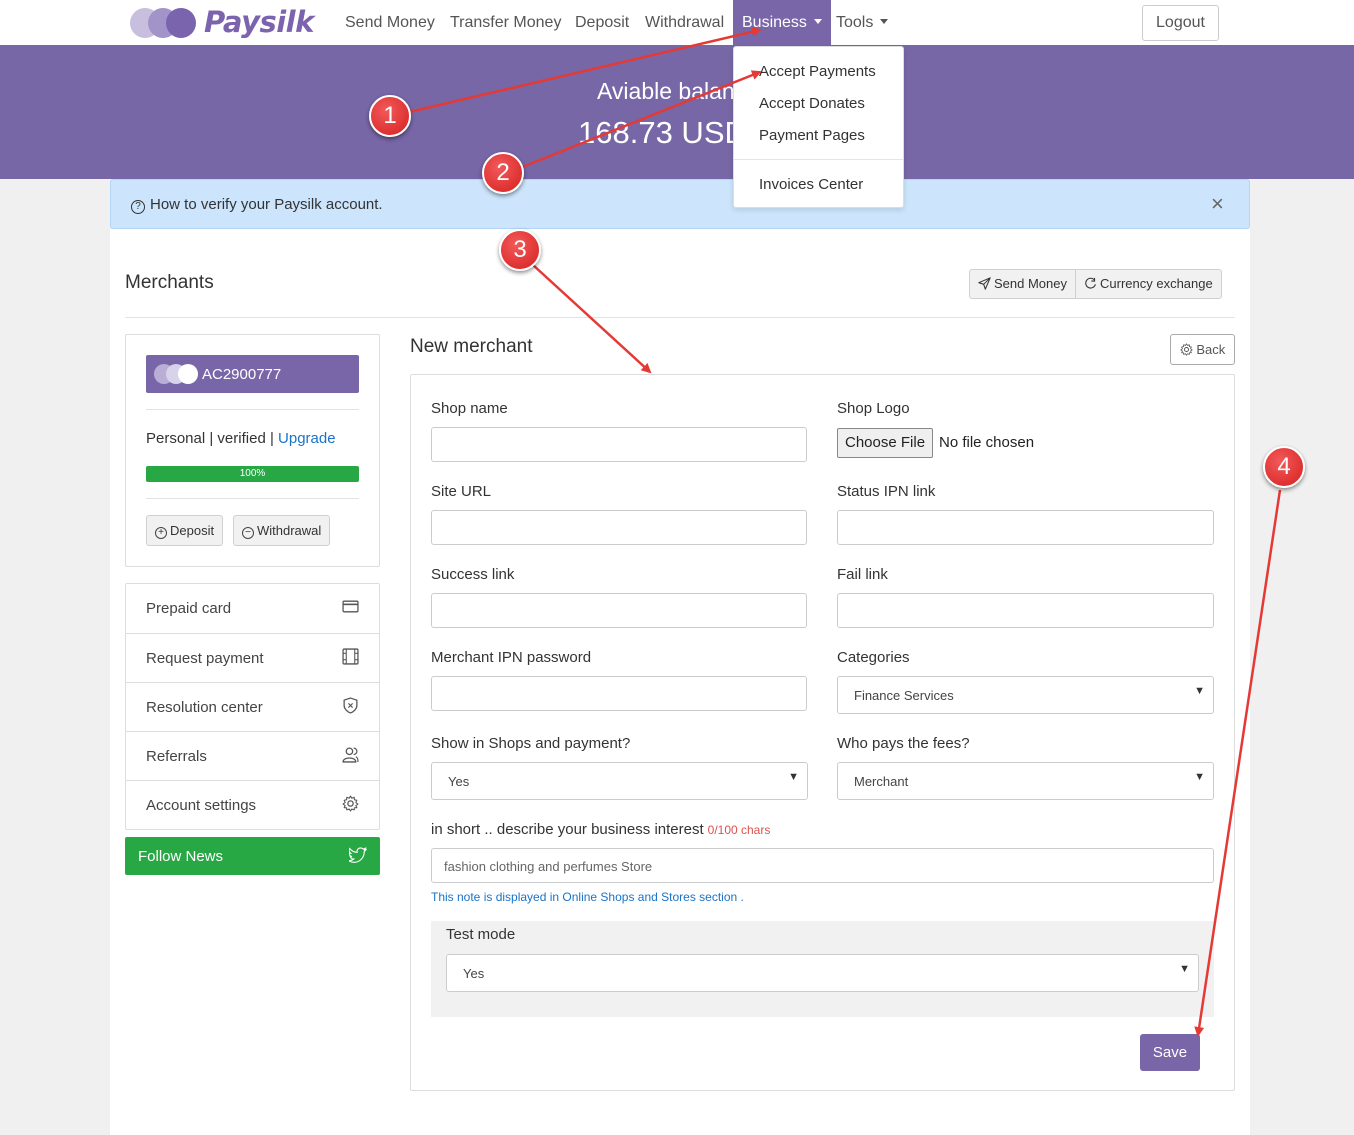  I want to click on categories-label: Categories, so click(873, 657).